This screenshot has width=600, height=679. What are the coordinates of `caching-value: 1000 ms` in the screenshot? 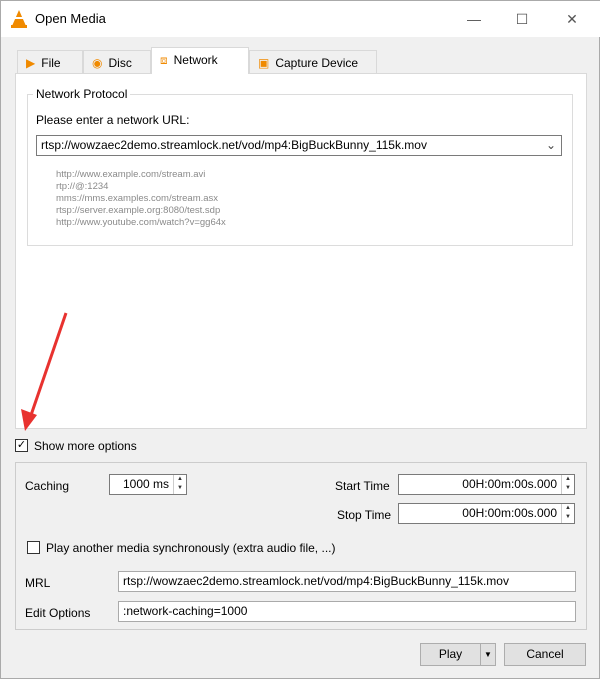 It's located at (145, 484).